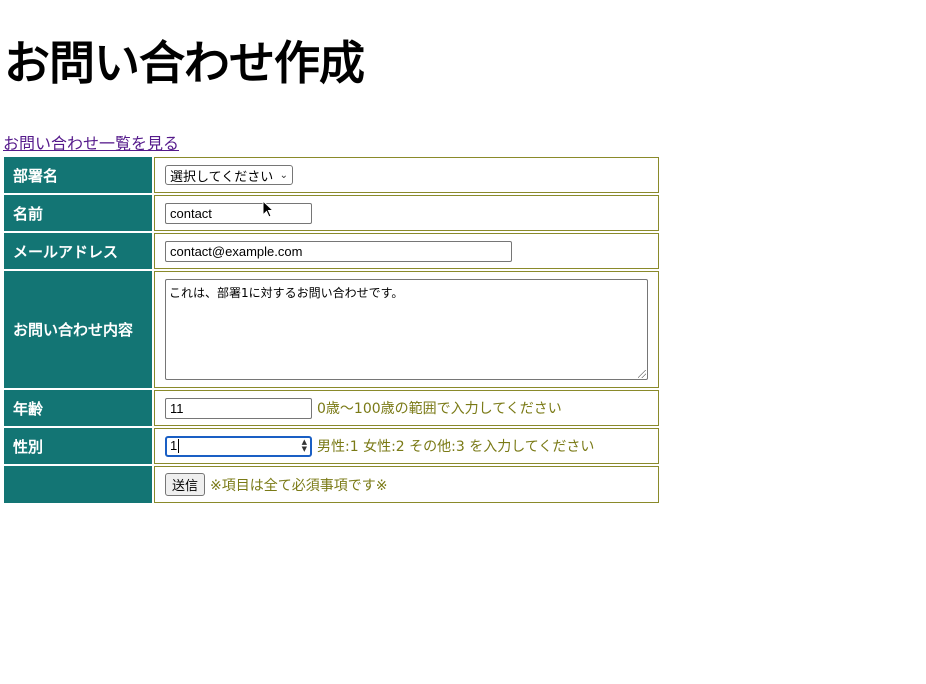 This screenshot has height=684, width=926. I want to click on department-select: 選択してください ⌄, so click(229, 175).